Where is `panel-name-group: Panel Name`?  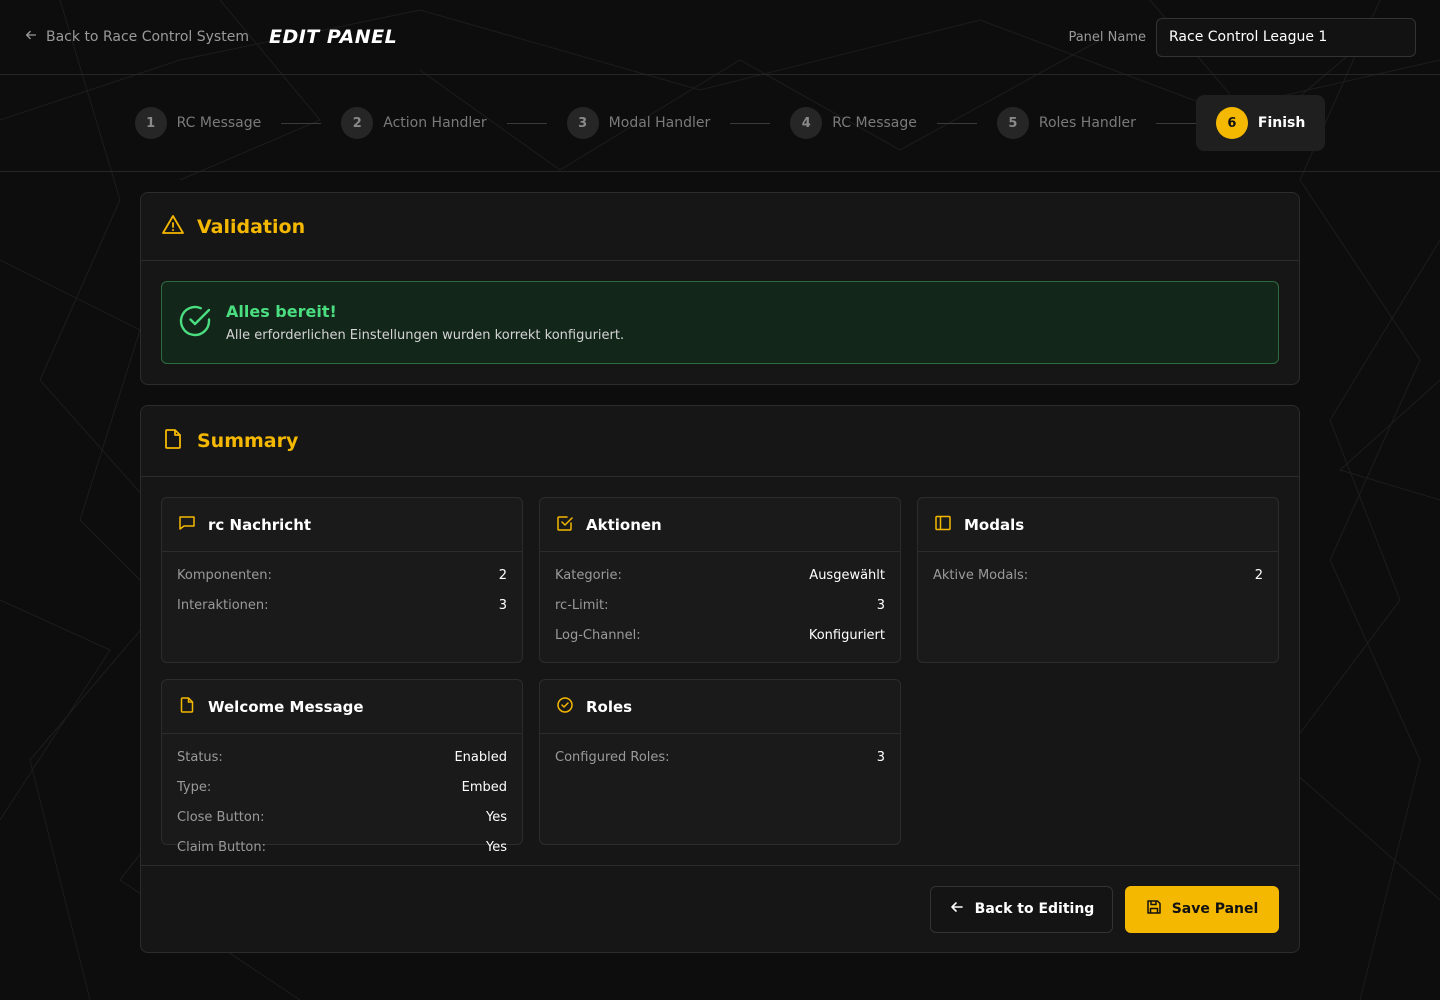
panel-name-group: Panel Name is located at coordinates (1242, 37).